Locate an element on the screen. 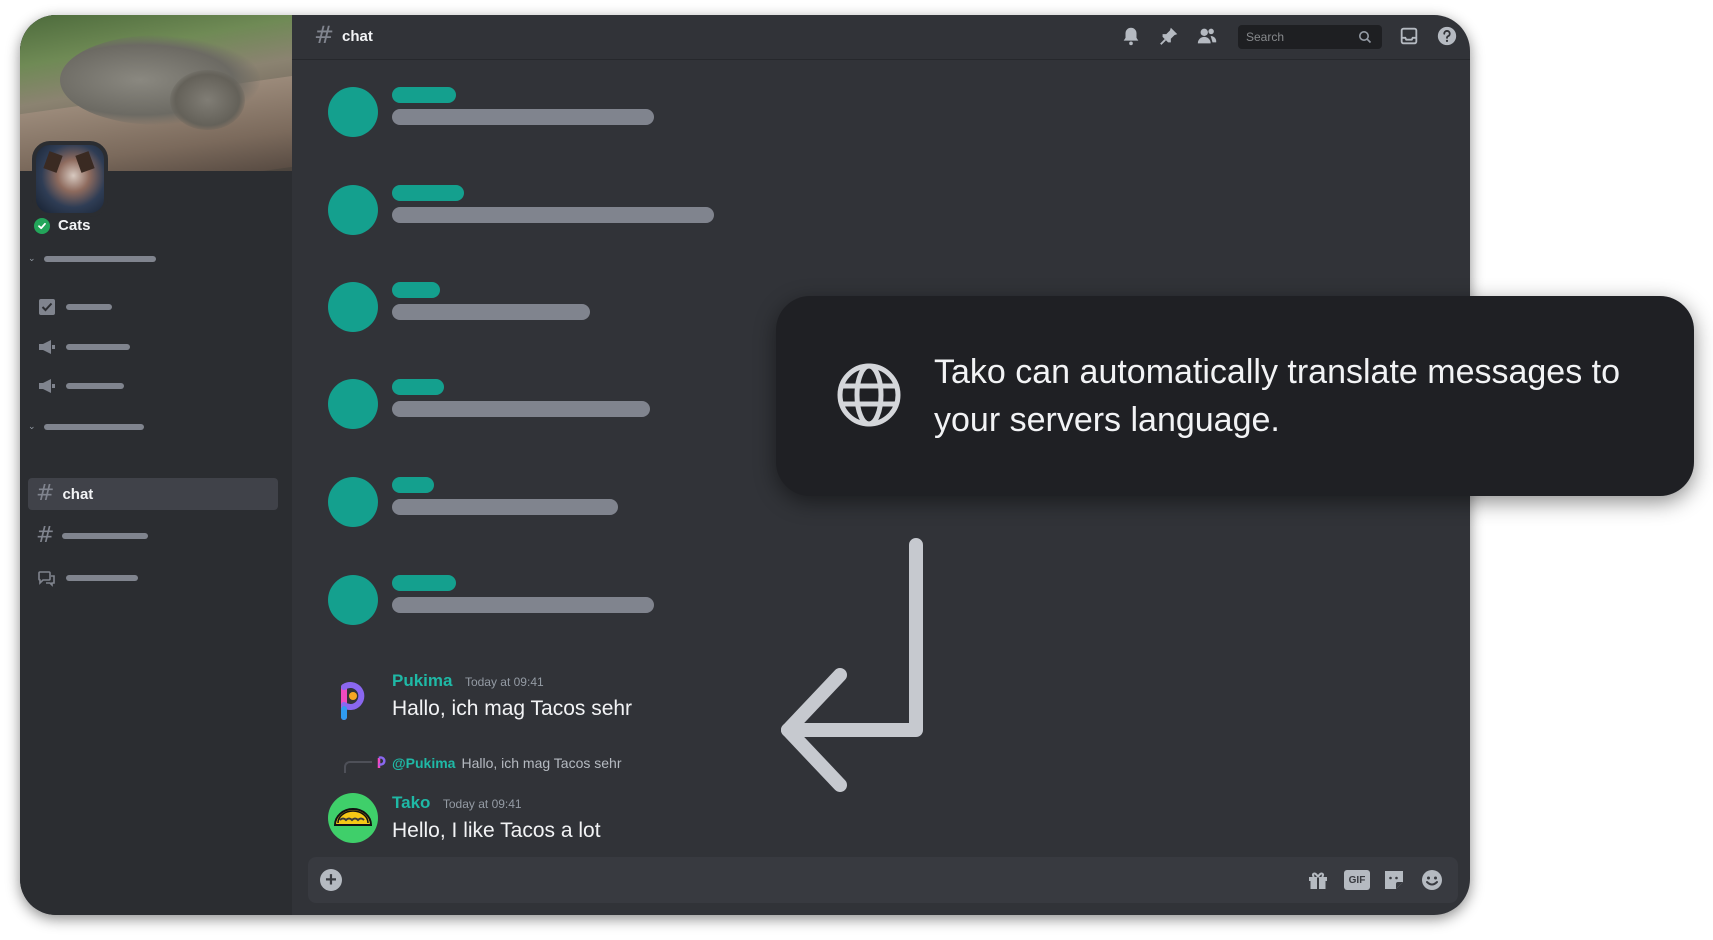 Image resolution: width=1713 pixels, height=940 pixels. message-composer: + GIF is located at coordinates (883, 880).